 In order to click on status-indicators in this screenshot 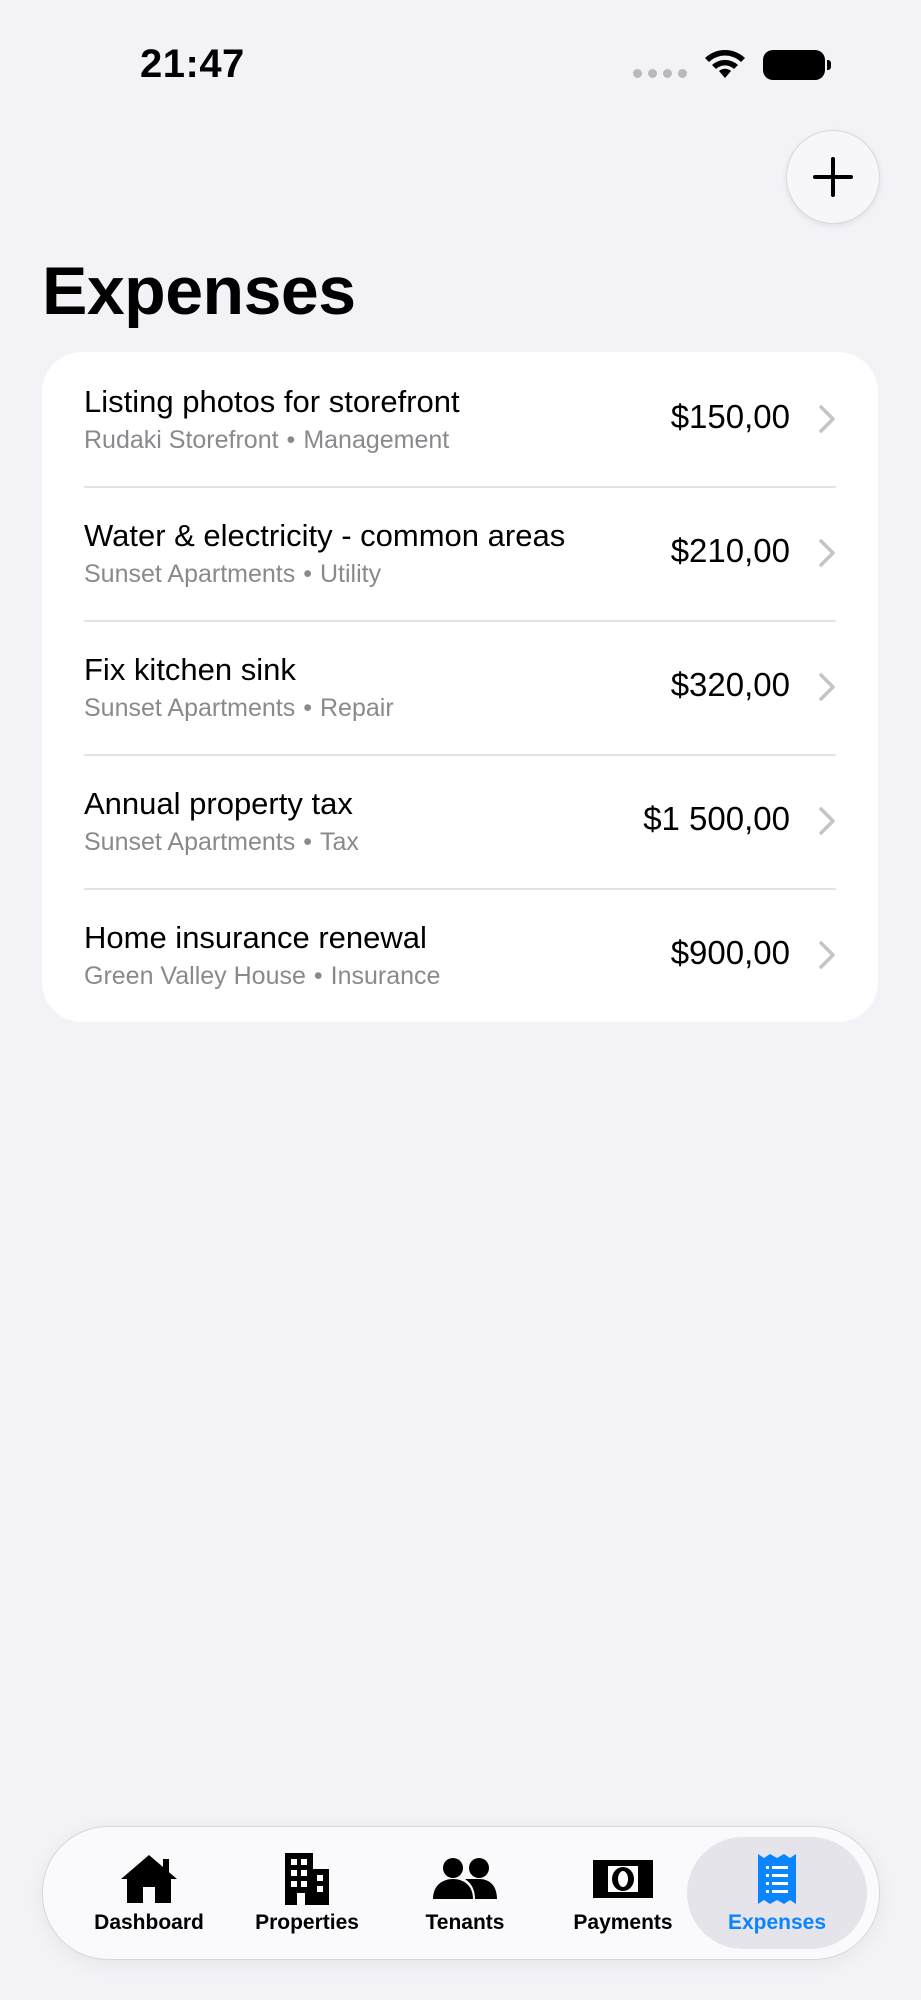, I will do `click(732, 65)`.